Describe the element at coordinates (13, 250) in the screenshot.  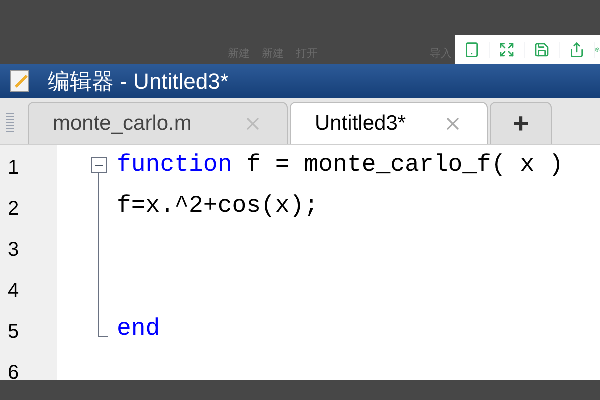
I see `line-number: 3` at that location.